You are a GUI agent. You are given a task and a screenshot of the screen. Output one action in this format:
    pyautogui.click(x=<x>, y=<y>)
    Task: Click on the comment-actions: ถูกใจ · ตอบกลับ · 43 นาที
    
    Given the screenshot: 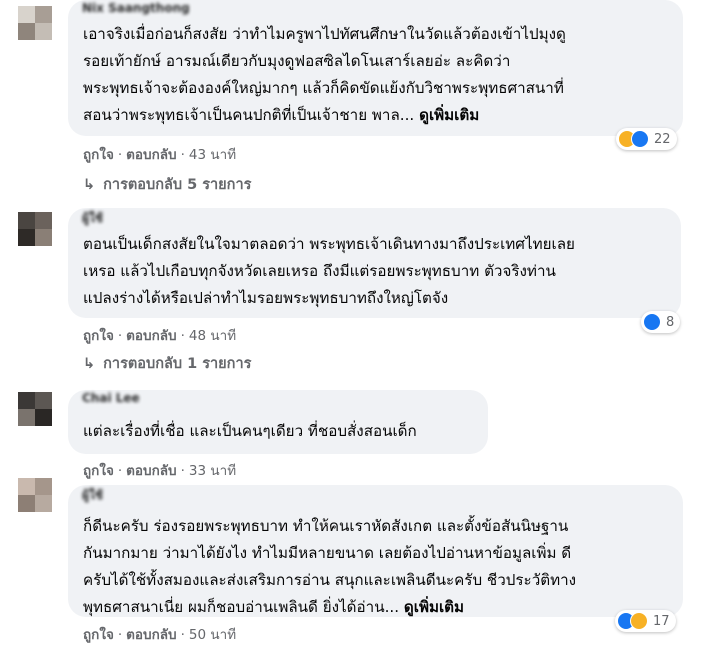 What is the action you would take?
    pyautogui.click(x=160, y=155)
    